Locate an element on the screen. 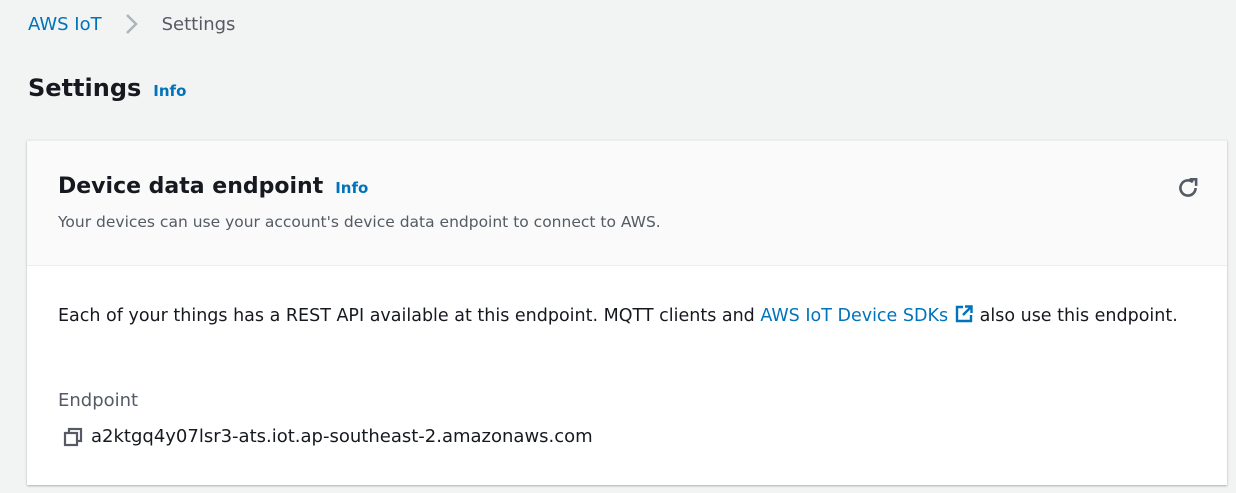  card-info-link: Info is located at coordinates (351, 188).